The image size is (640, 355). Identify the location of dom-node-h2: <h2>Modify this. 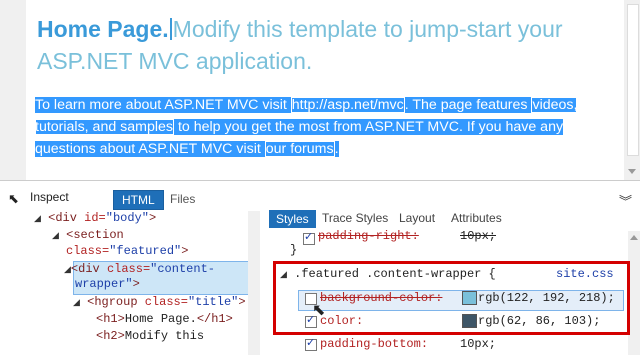
(150, 336).